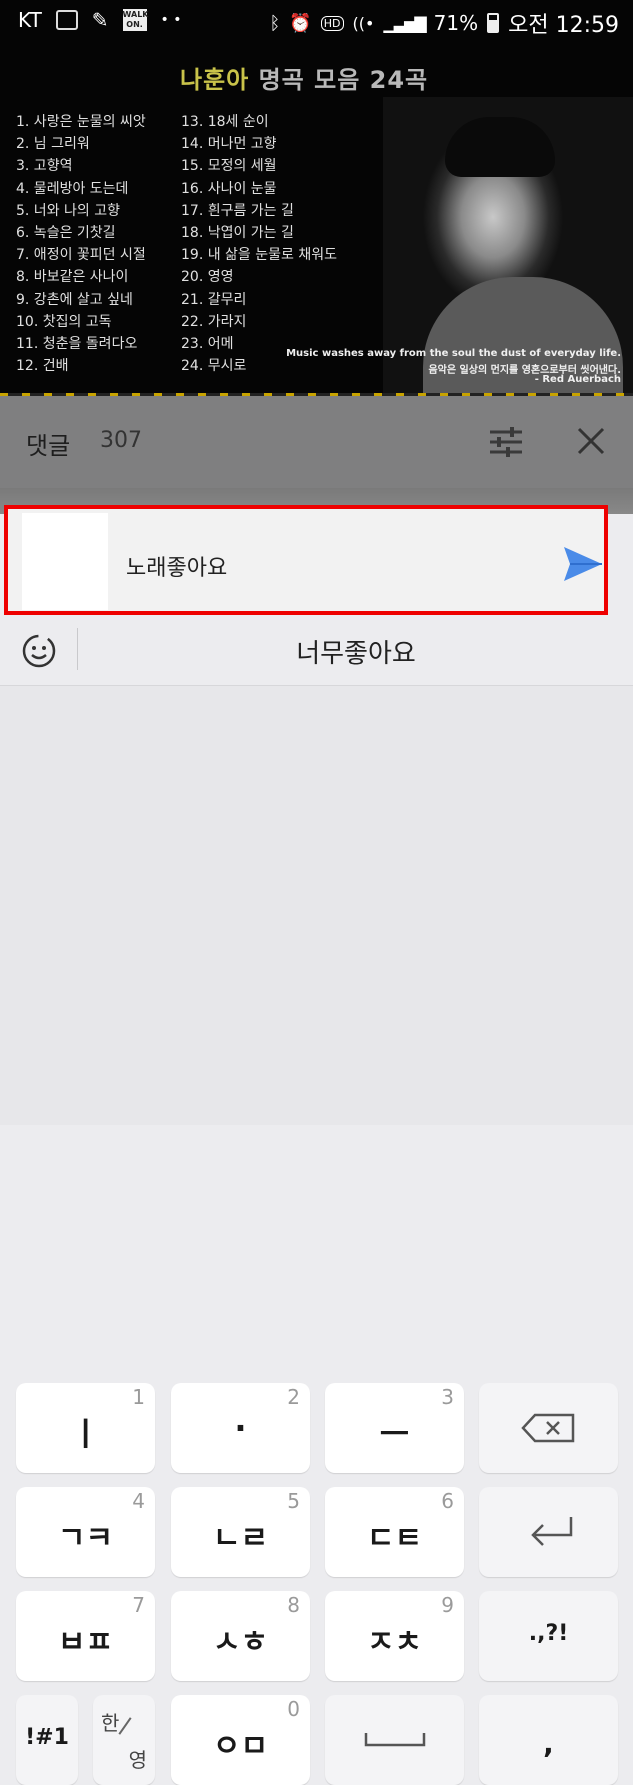  Describe the element at coordinates (456, 23) in the screenshot. I see `battery-percent: 71%` at that location.